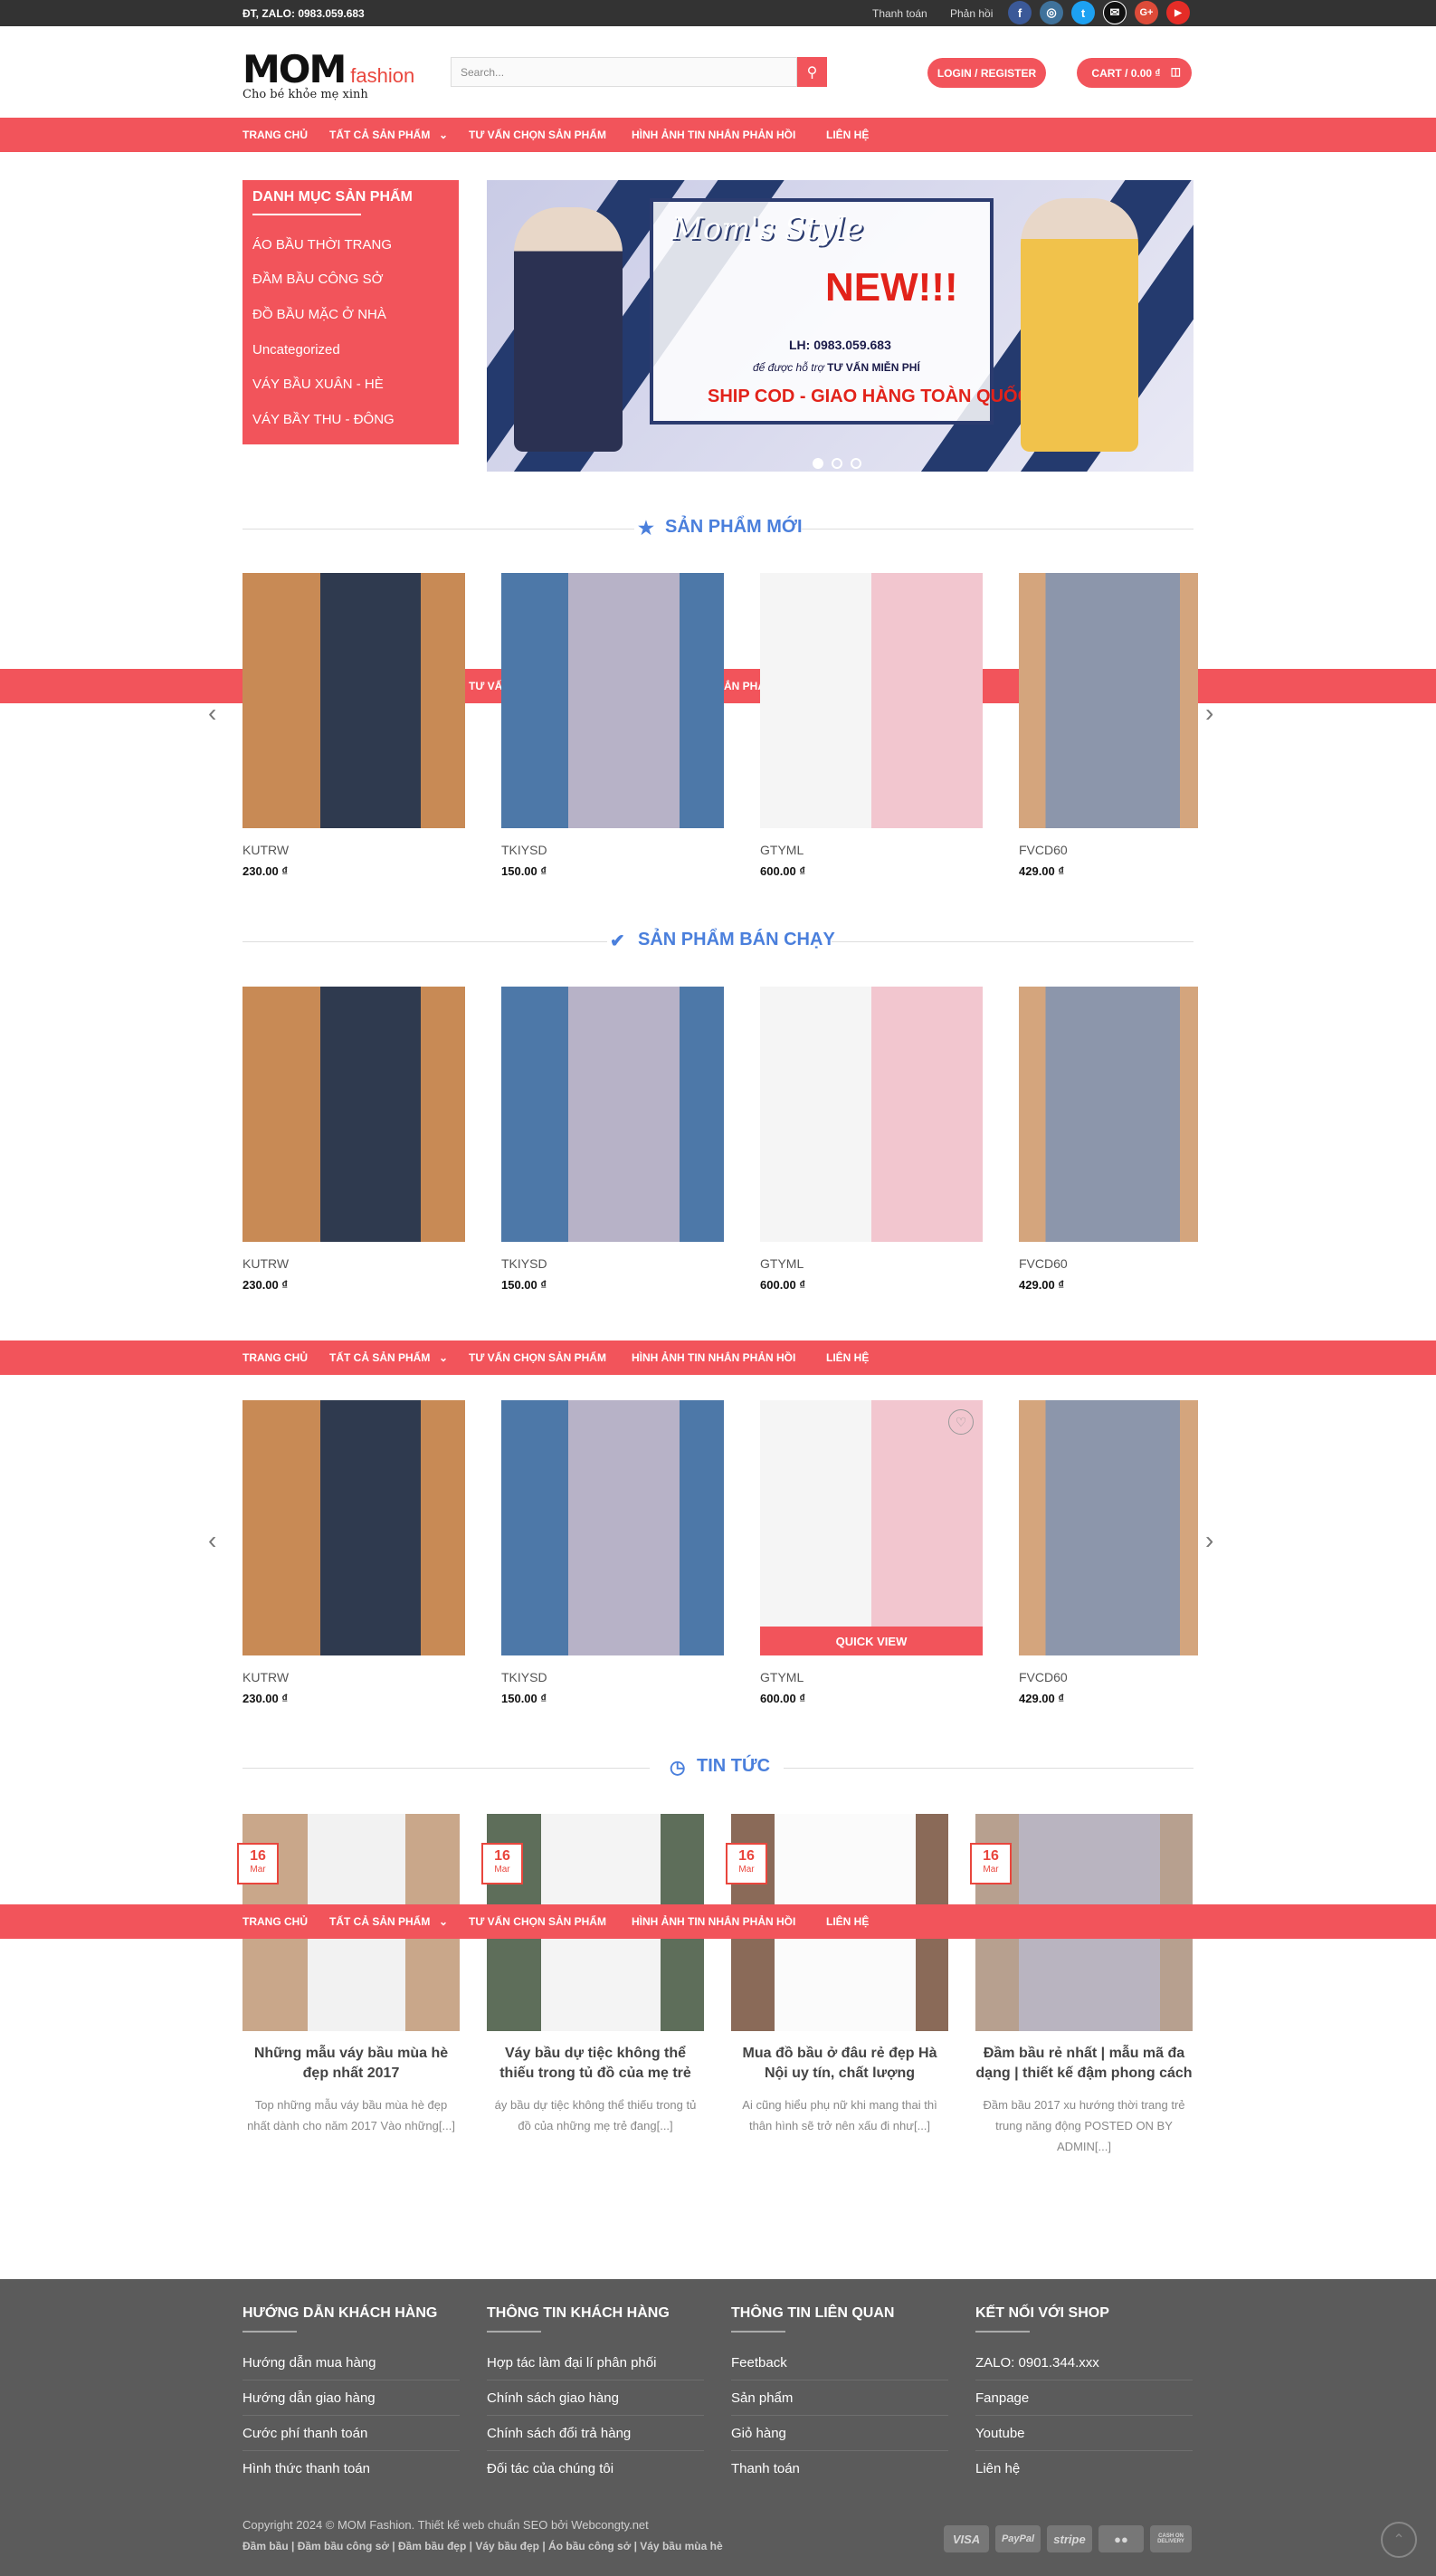  Describe the element at coordinates (351, 2367) in the screenshot. I see `footer-link: Hướng dẫn mua hàng` at that location.